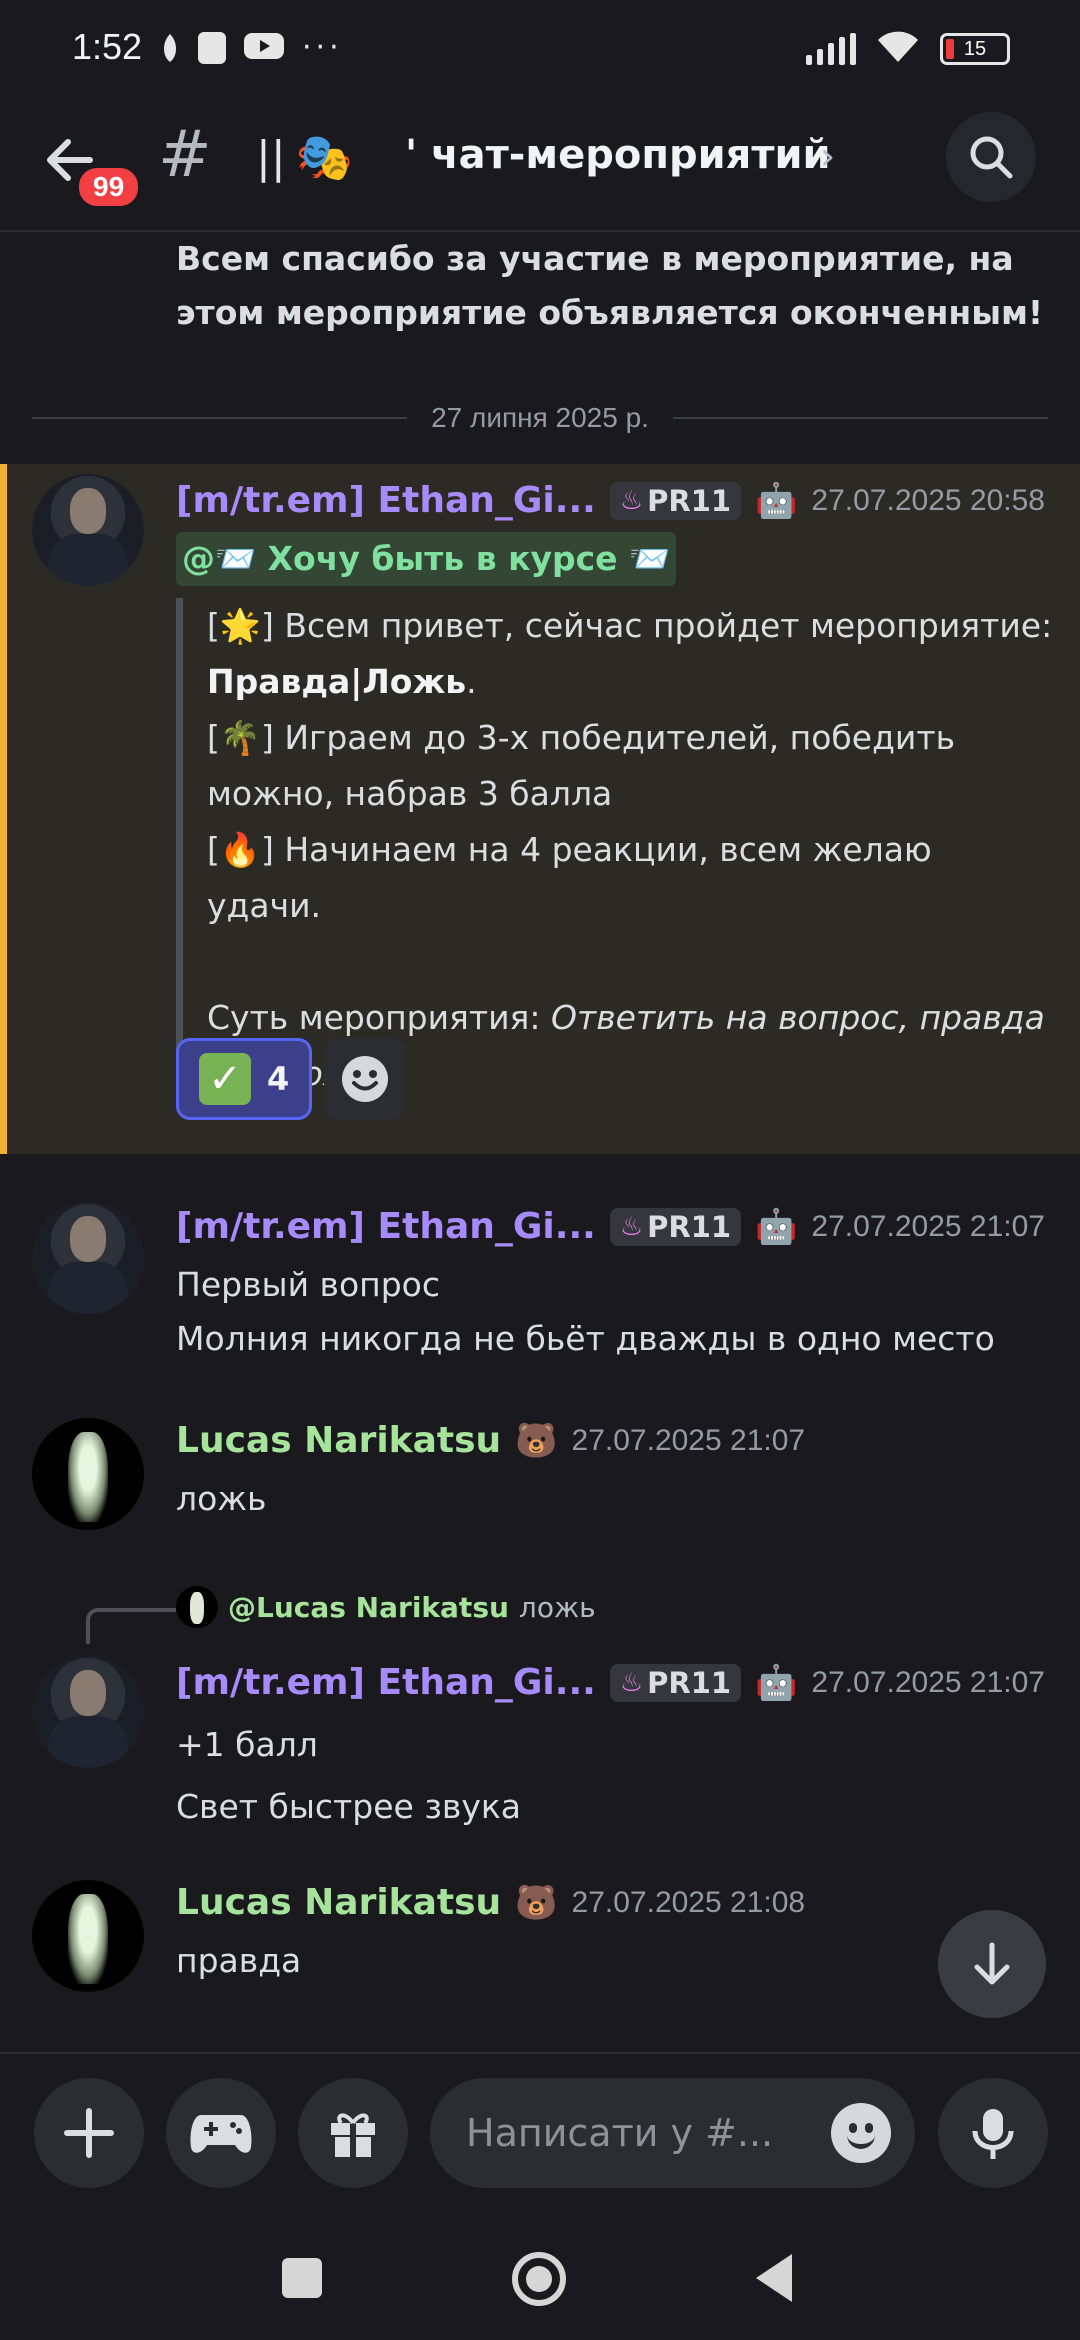 The image size is (1080, 2340). What do you see at coordinates (322, 47) in the screenshot?
I see `more-notifications-icon: ···` at bounding box center [322, 47].